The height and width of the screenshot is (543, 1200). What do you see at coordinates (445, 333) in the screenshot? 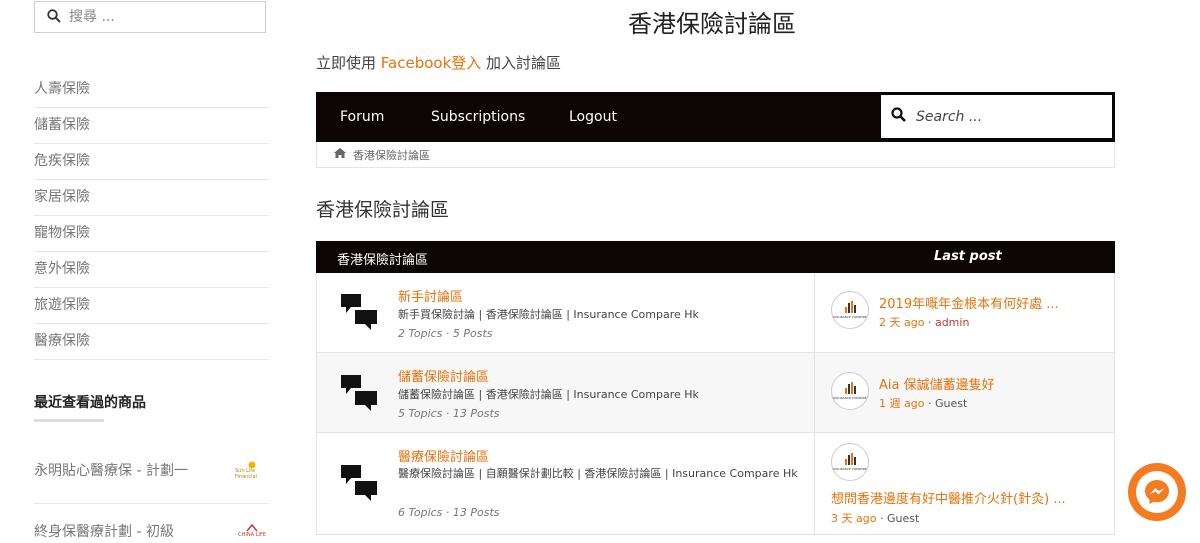
I see `forum-stats: 2 Topics · 5 Posts` at bounding box center [445, 333].